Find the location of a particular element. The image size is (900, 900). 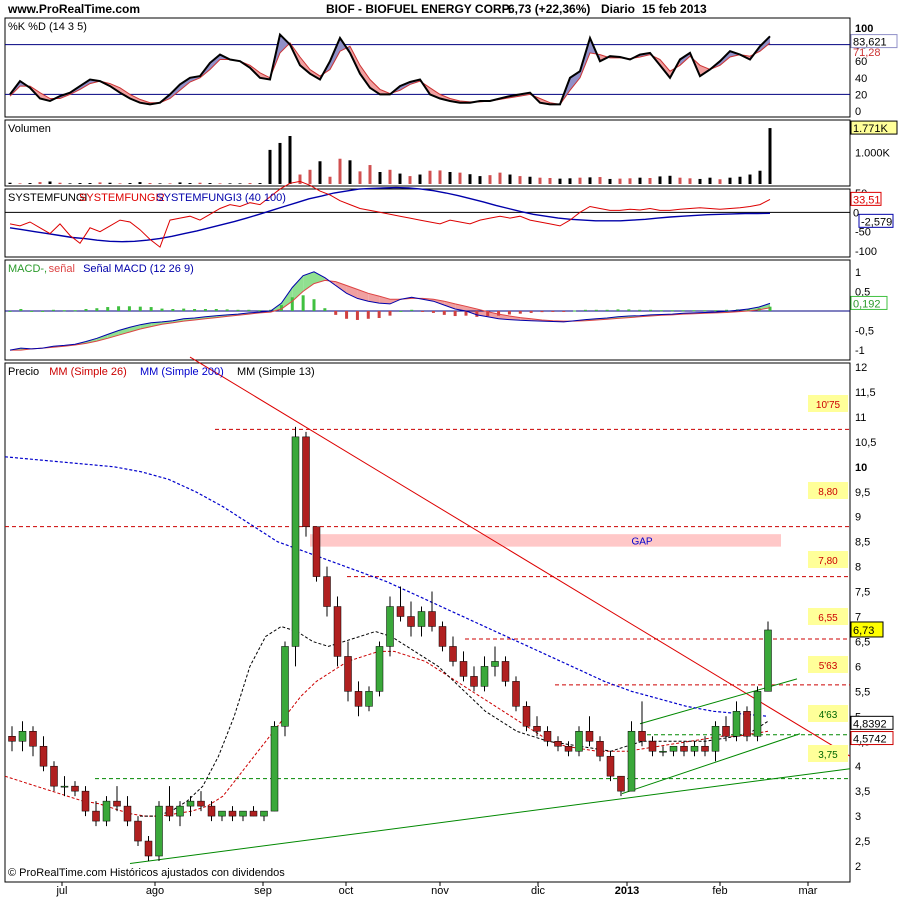

price-tick-label: 6 is located at coordinates (858, 667).